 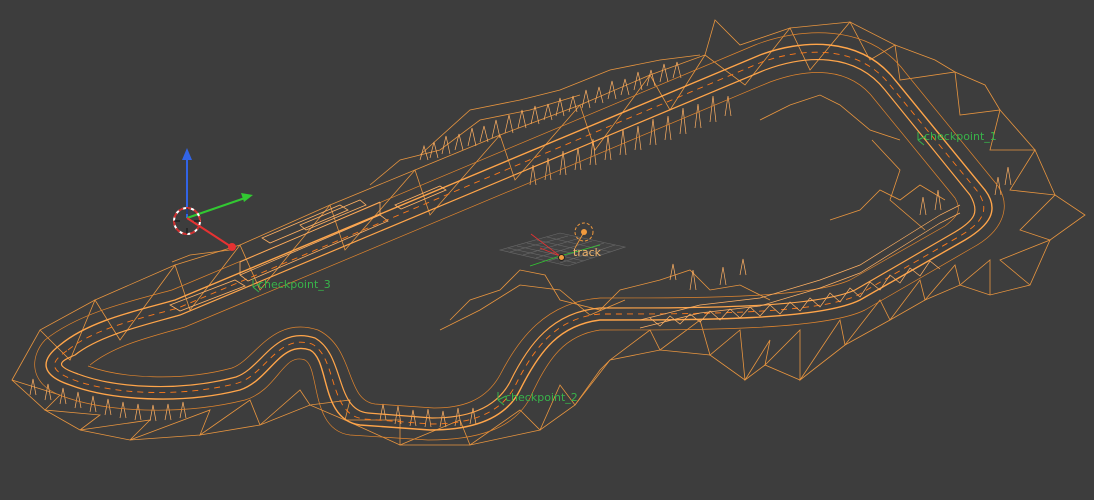 I want to click on checkpoint-2-label: checkpoint_2, so click(x=541, y=397).